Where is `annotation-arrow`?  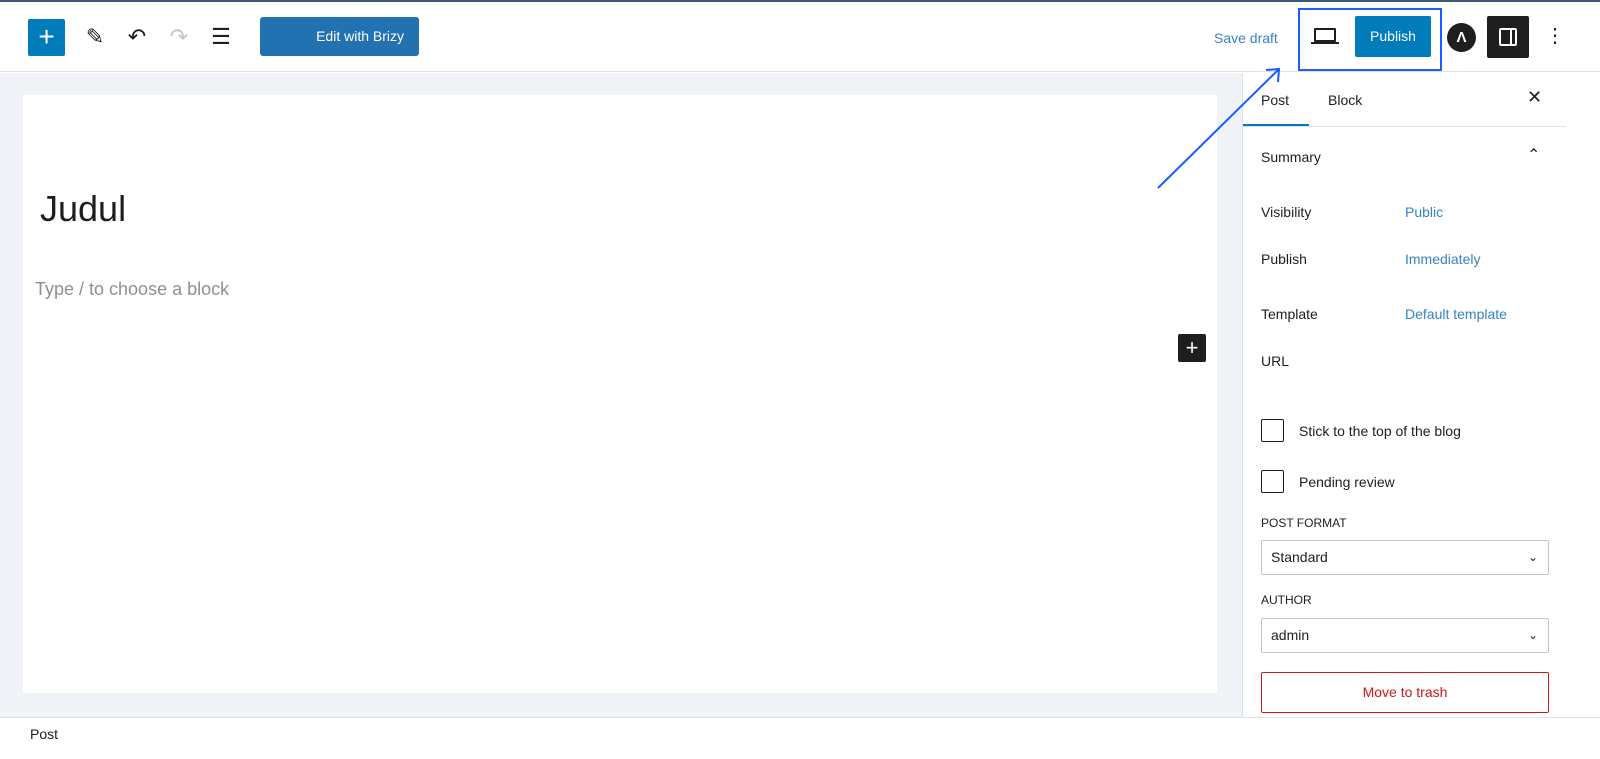
annotation-arrow is located at coordinates (1219, 128).